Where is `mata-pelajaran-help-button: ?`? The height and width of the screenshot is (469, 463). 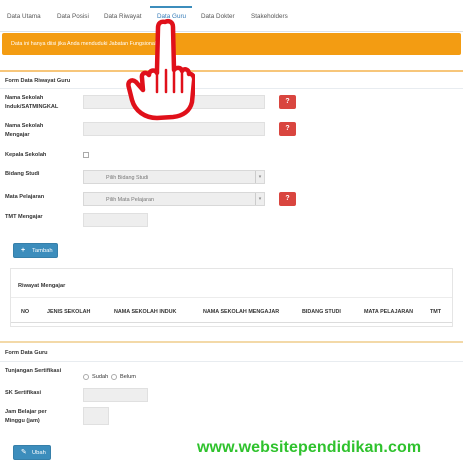
mata-pelajaran-help-button: ? is located at coordinates (287, 199).